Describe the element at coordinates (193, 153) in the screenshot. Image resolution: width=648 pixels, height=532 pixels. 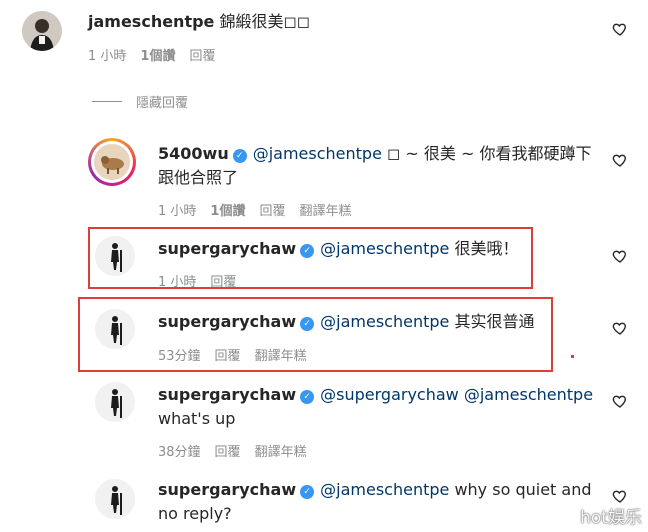
I see `username: 5400wu` at that location.